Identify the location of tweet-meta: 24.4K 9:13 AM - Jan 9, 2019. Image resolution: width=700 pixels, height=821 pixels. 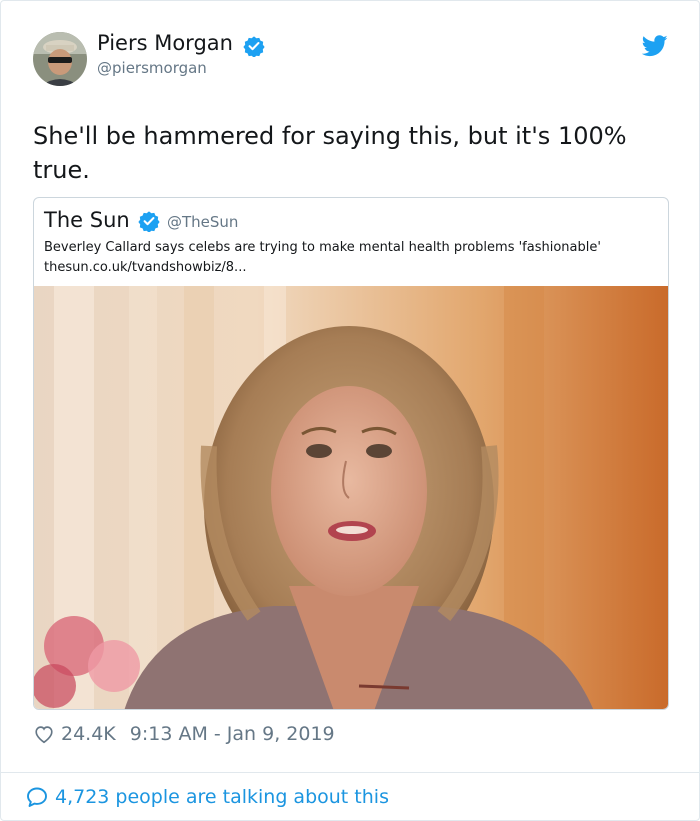
(184, 734).